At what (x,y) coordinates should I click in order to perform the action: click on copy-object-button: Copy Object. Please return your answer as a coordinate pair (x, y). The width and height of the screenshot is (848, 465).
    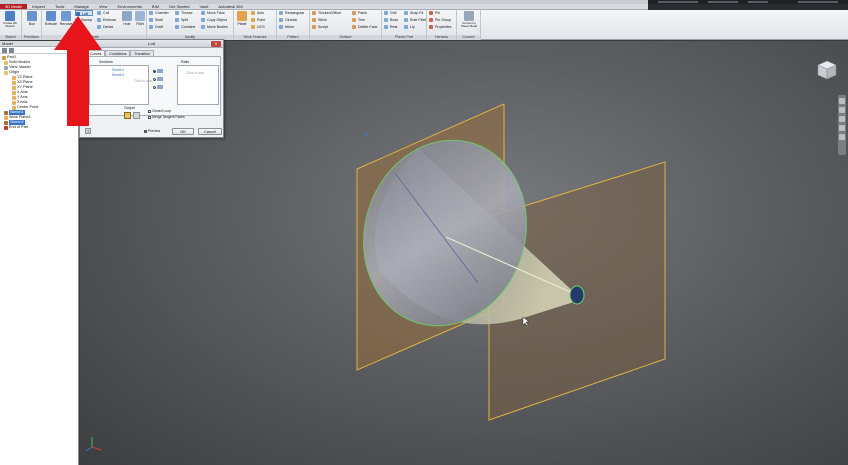
    Looking at the image, I should click on (214, 20).